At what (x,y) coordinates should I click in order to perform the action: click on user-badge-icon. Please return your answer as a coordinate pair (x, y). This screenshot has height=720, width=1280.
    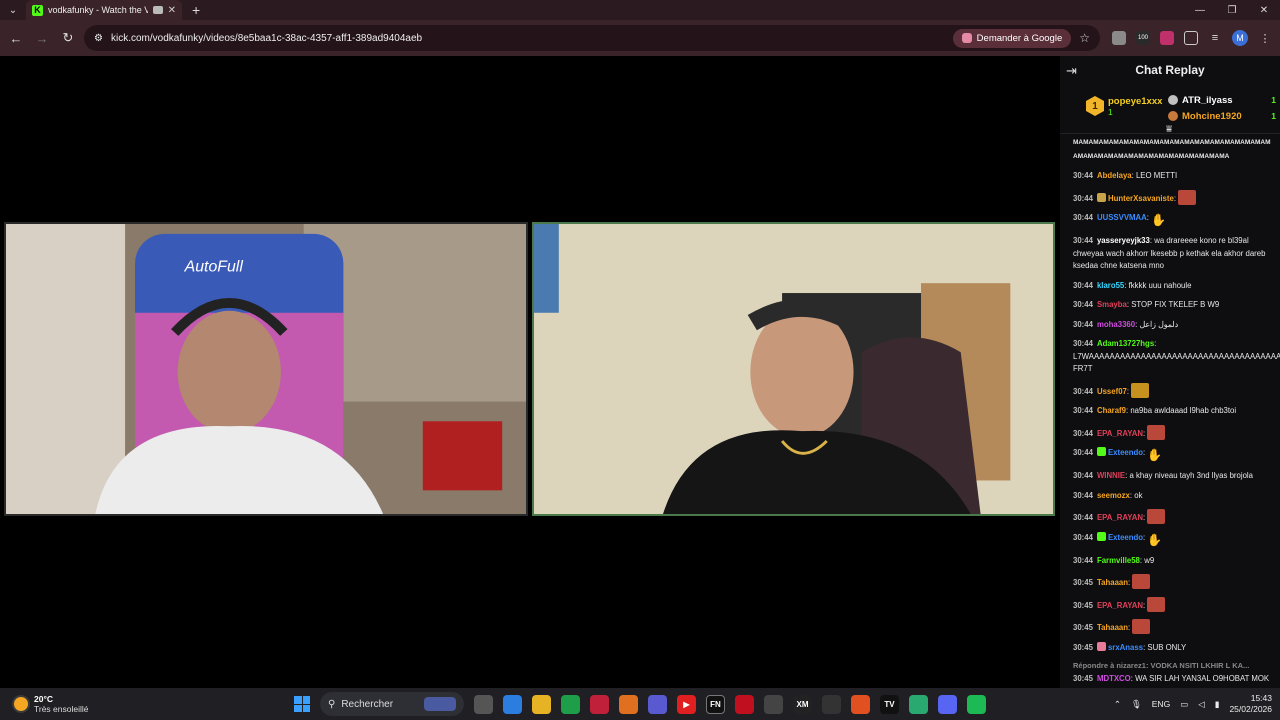
    Looking at the image, I should click on (1101, 451).